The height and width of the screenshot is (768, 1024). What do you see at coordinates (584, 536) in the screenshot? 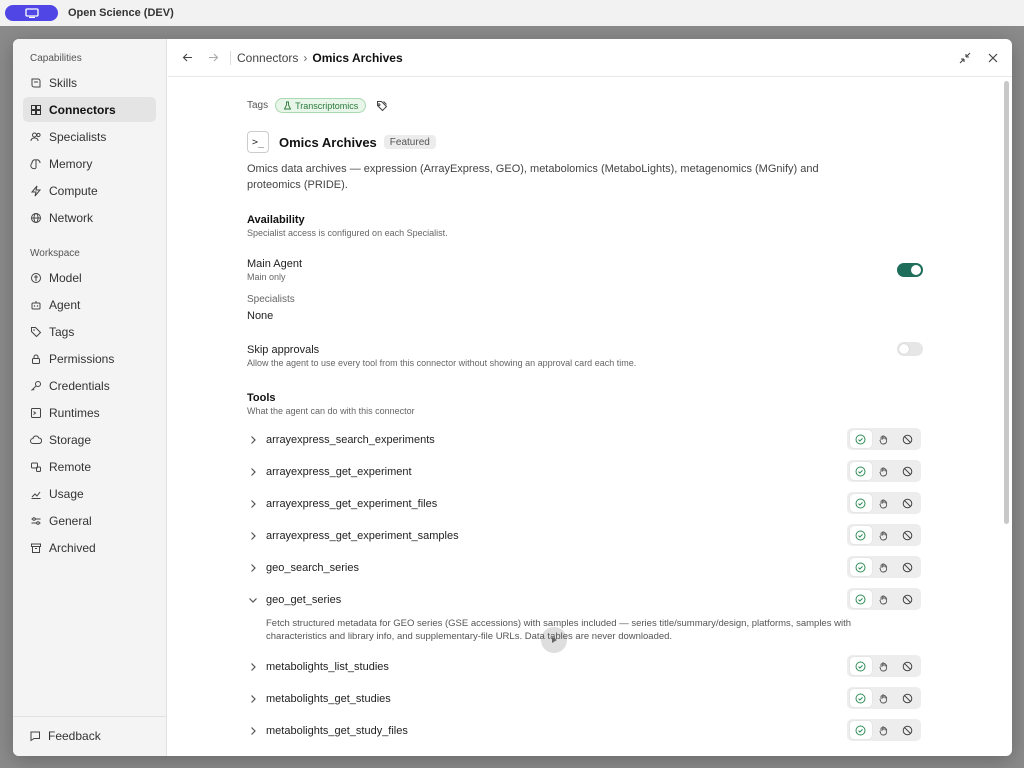
I see `tool-row: arrayexpress_get_experiment_samples` at bounding box center [584, 536].